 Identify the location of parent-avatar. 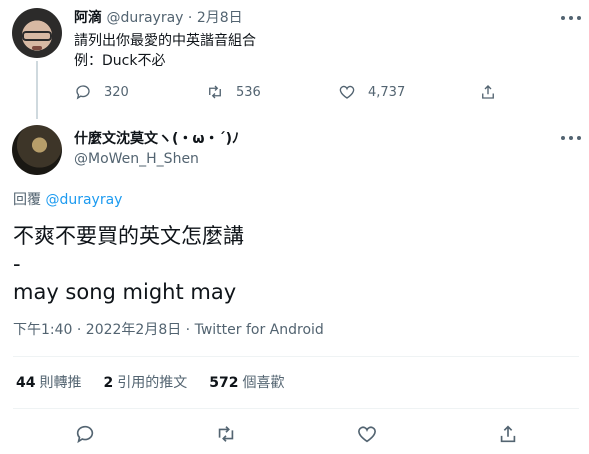
(37, 33).